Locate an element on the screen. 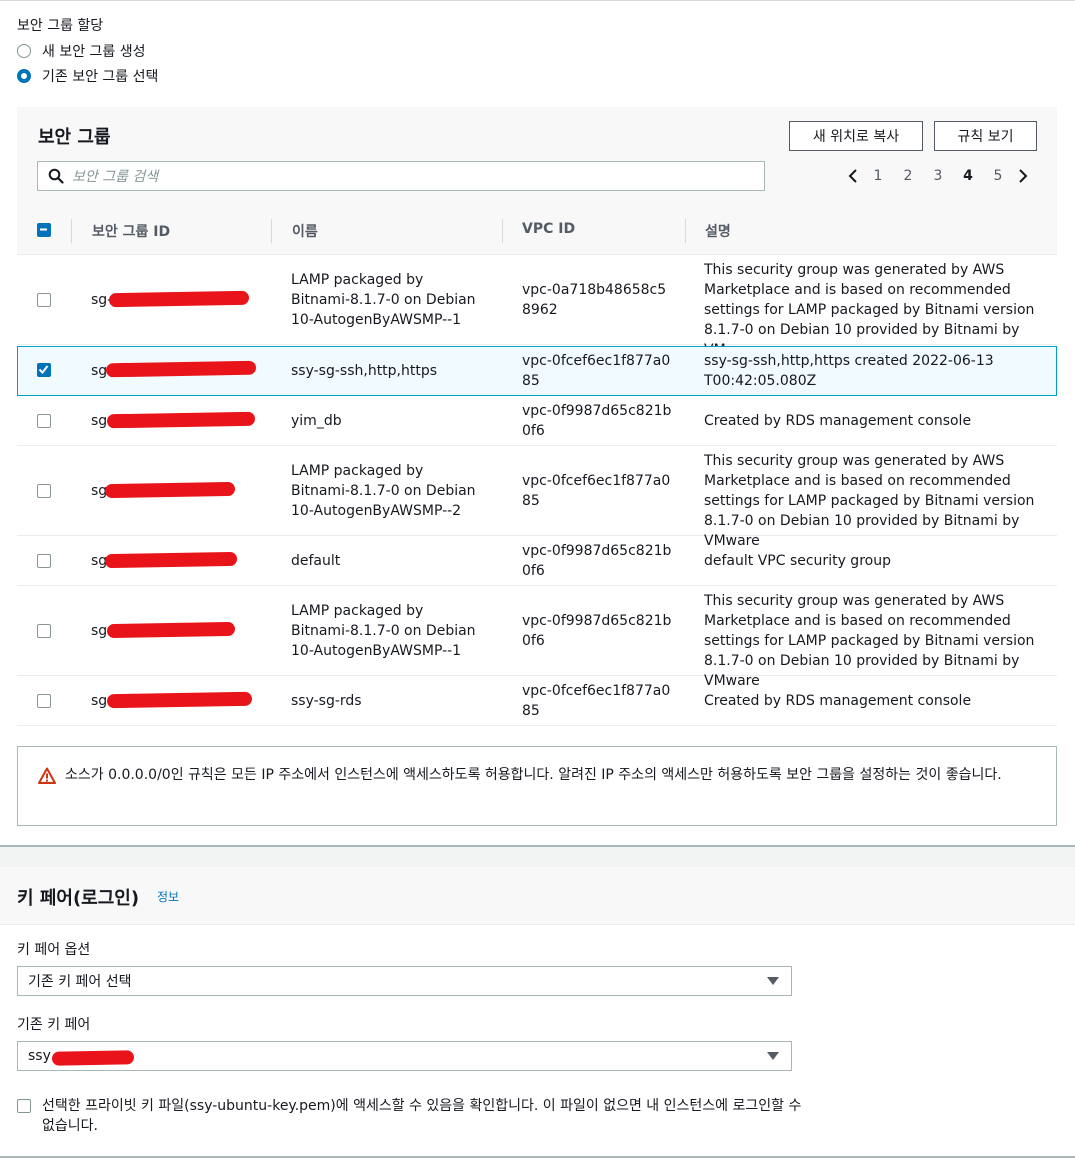 Image resolution: width=1075 pixels, height=1158 pixels. existing-key-pair-select: ssy is located at coordinates (404, 1056).